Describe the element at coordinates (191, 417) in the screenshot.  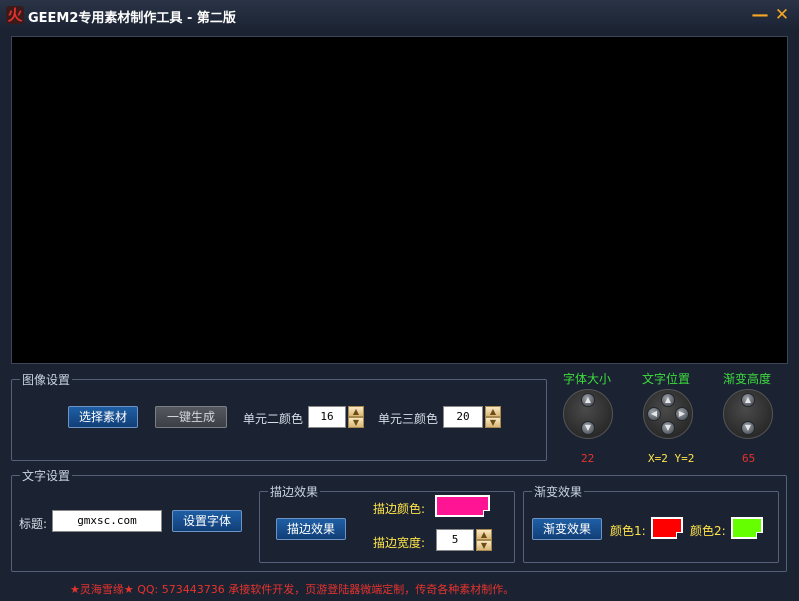
I see `one-click-generate-button: 一键生成` at that location.